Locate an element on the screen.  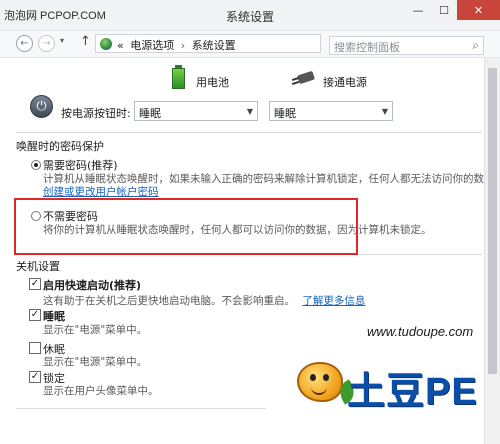
control-panel-icon is located at coordinates (106, 44).